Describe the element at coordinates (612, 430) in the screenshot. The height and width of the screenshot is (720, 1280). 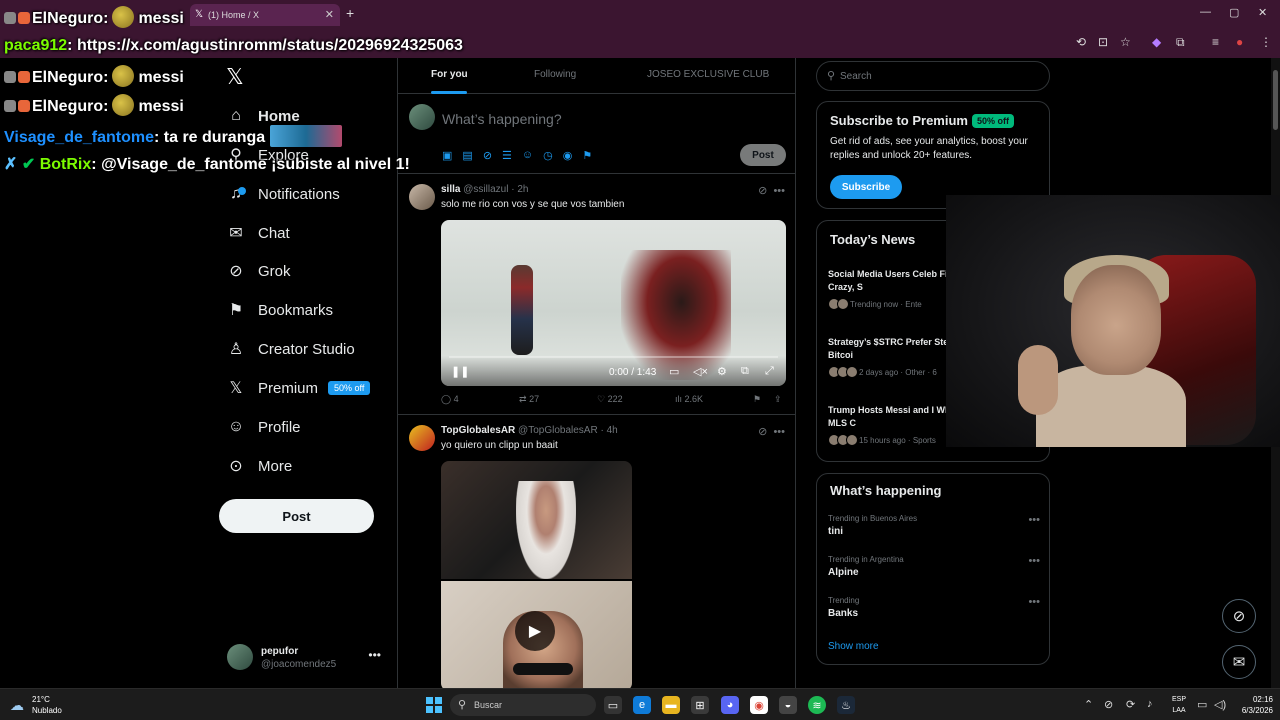
I see `tweet-time: 4h` at that location.